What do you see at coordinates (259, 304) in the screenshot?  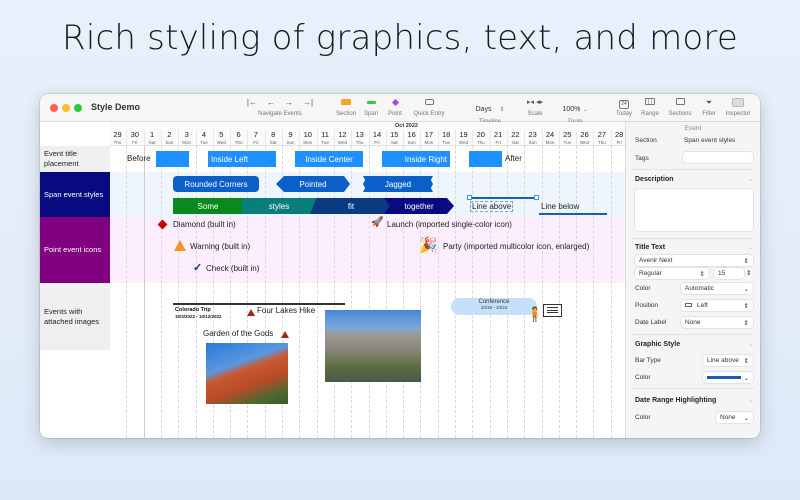 I see `colorado-trip-bar` at bounding box center [259, 304].